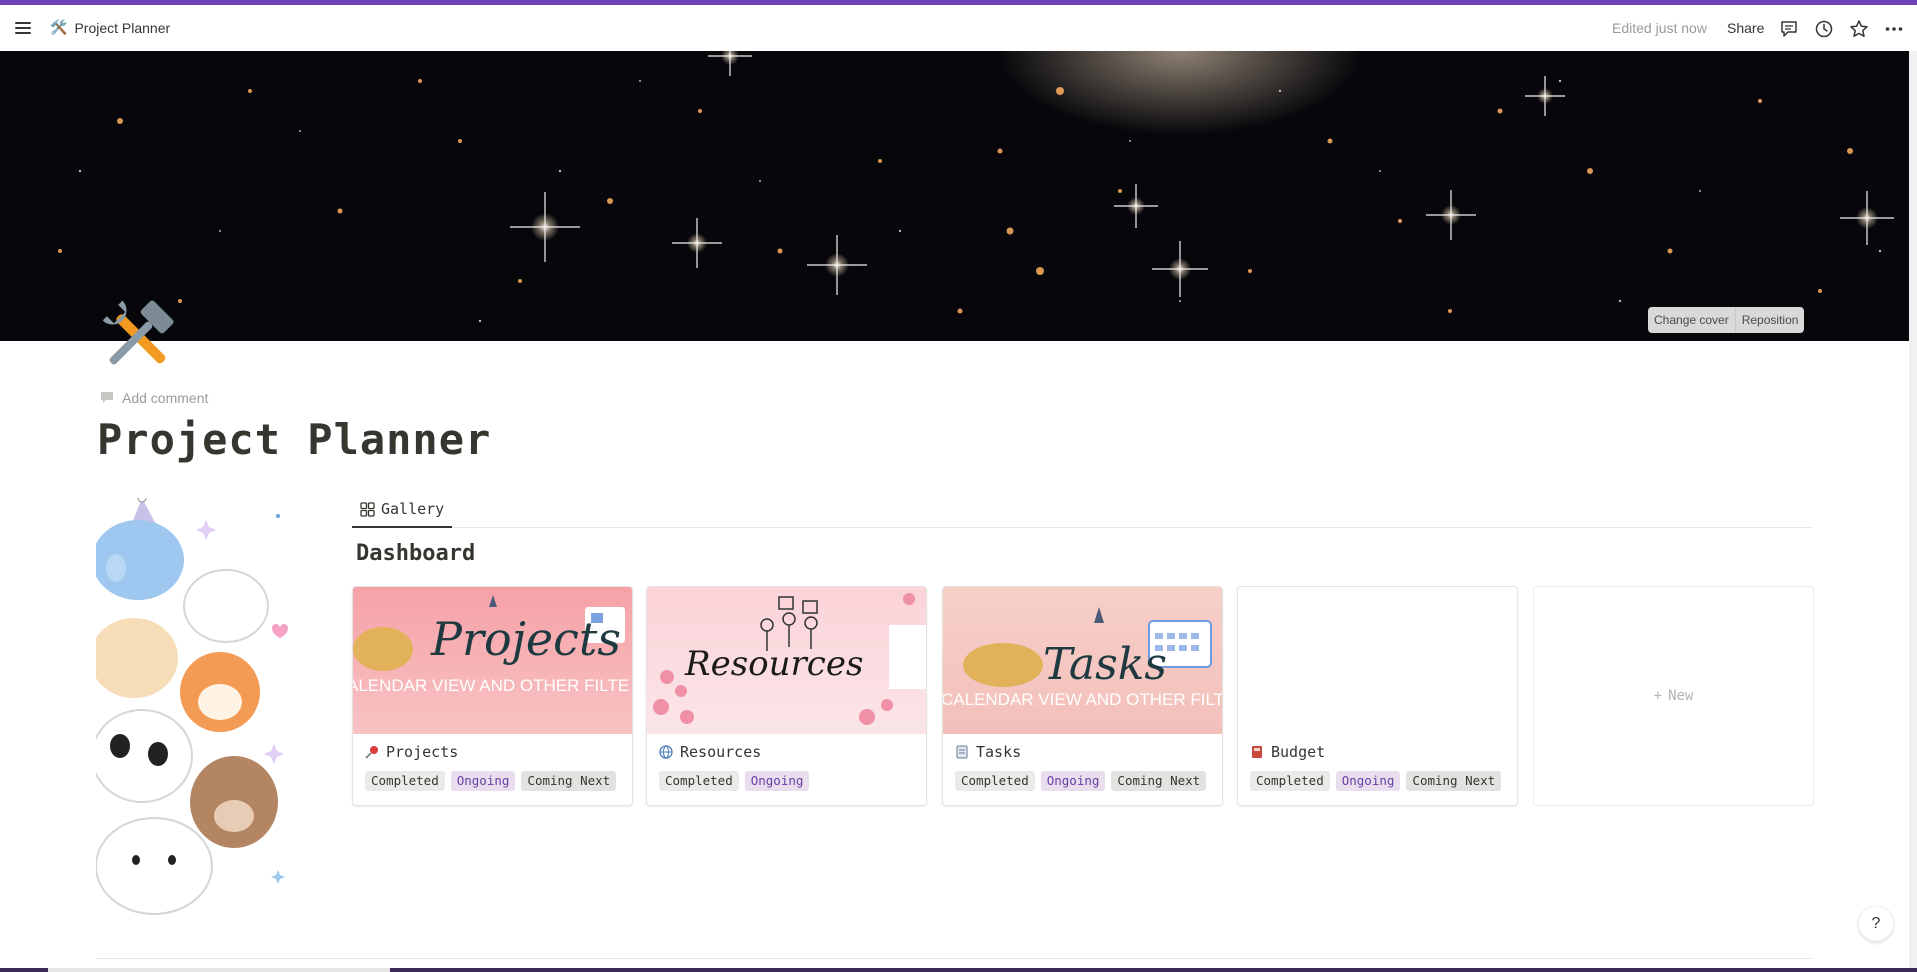 Image resolution: width=1917 pixels, height=972 pixels. What do you see at coordinates (773, 664) in the screenshot?
I see `resources-cover-title: Resources` at bounding box center [773, 664].